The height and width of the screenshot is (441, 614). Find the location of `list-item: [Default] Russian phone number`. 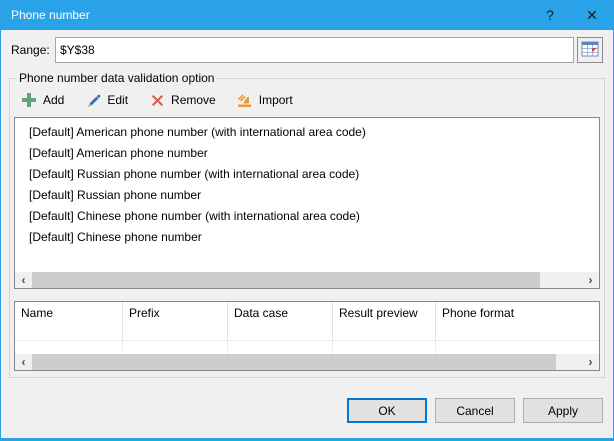

list-item: [Default] Russian phone number is located at coordinates (307, 195).